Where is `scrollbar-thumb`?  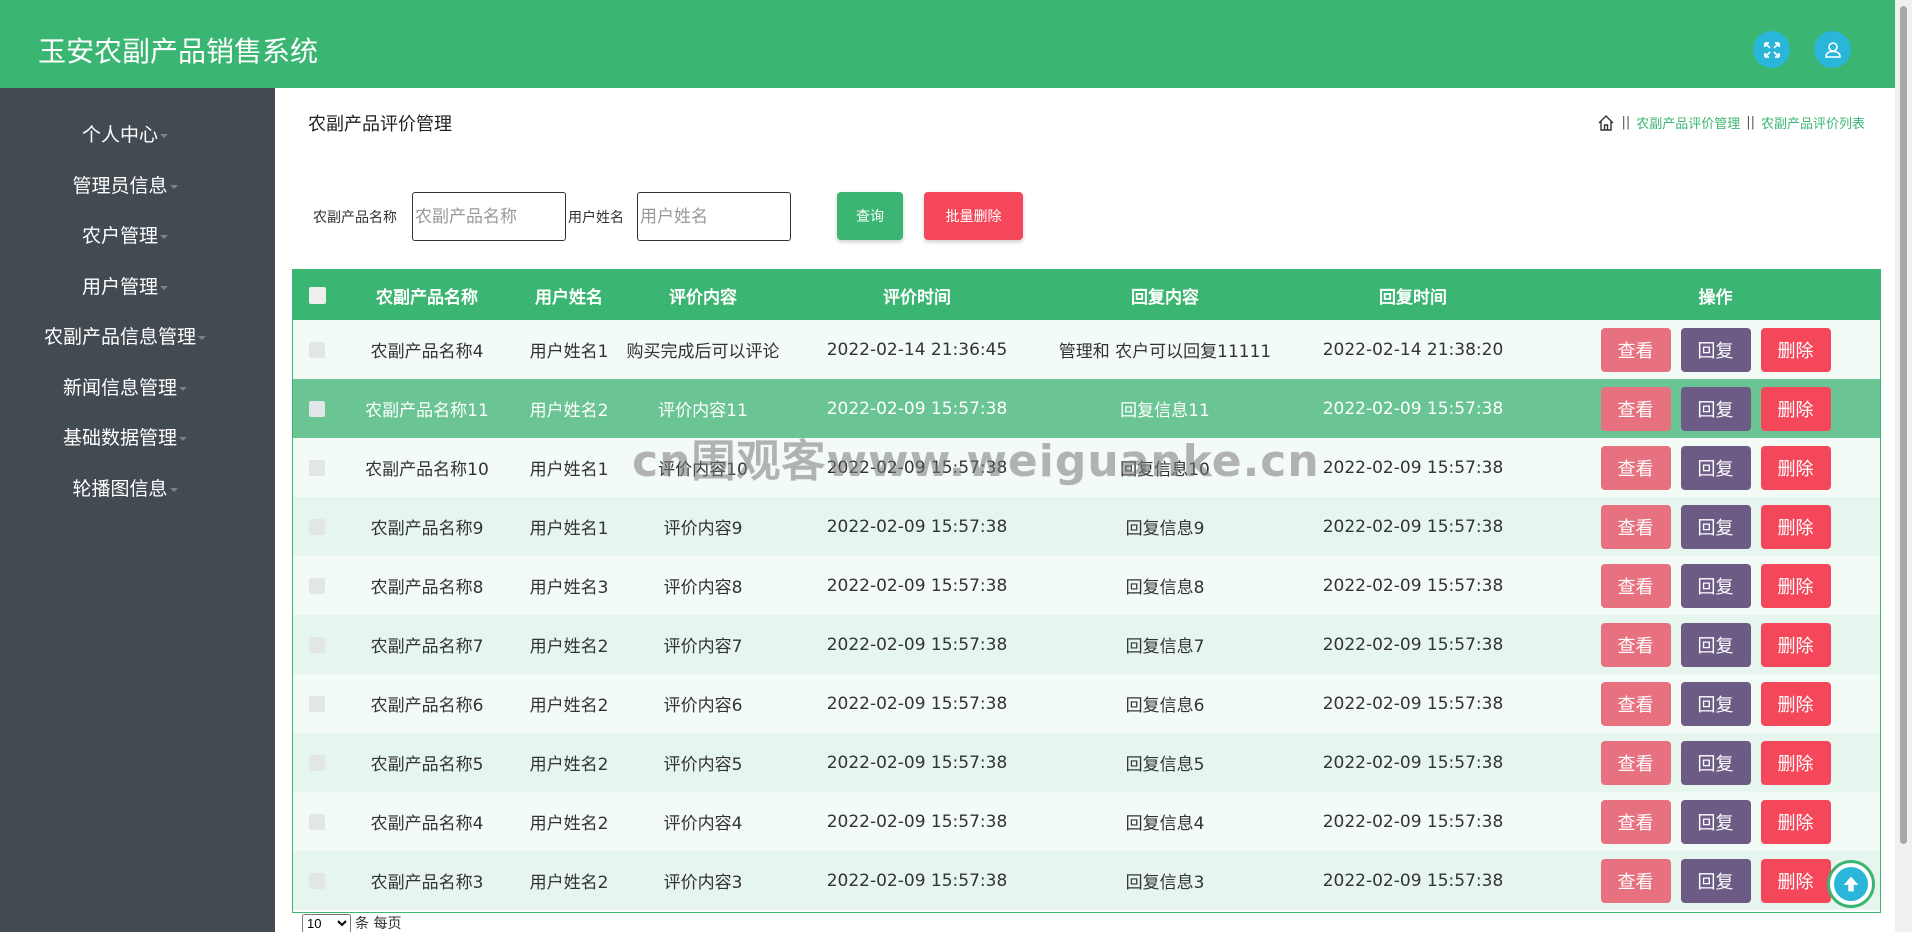 scrollbar-thumb is located at coordinates (1903, 425).